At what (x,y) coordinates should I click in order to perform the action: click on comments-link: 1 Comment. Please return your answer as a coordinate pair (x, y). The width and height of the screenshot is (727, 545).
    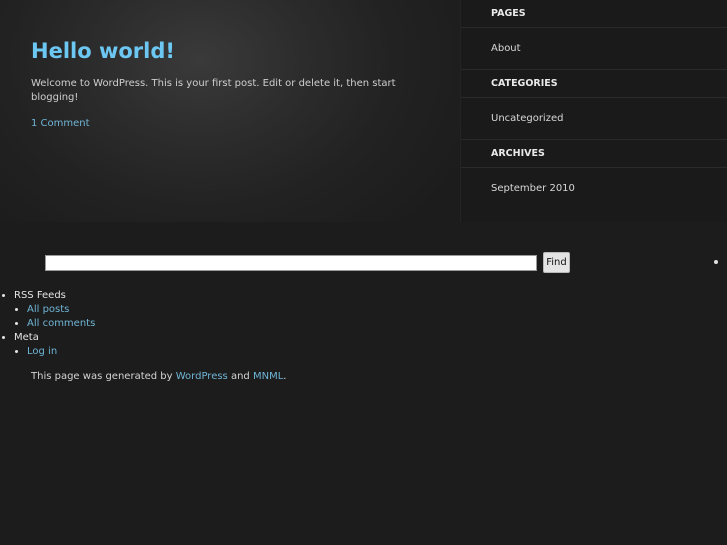
    Looking at the image, I should click on (60, 123).